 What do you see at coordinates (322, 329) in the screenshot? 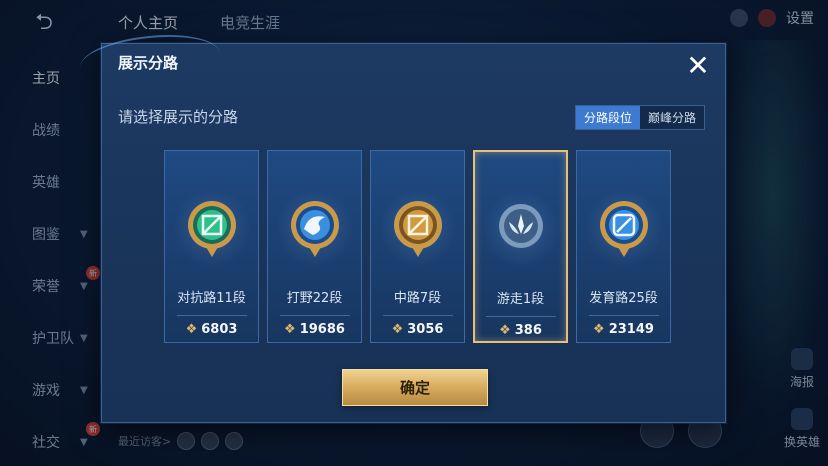
I see `lane-score-value: 19686` at bounding box center [322, 329].